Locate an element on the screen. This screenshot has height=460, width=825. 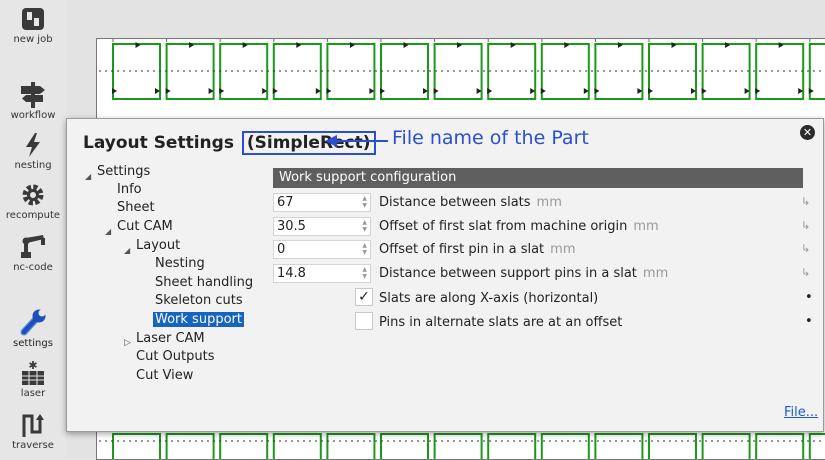
tree-item-sheet: Sheet is located at coordinates (136, 208).